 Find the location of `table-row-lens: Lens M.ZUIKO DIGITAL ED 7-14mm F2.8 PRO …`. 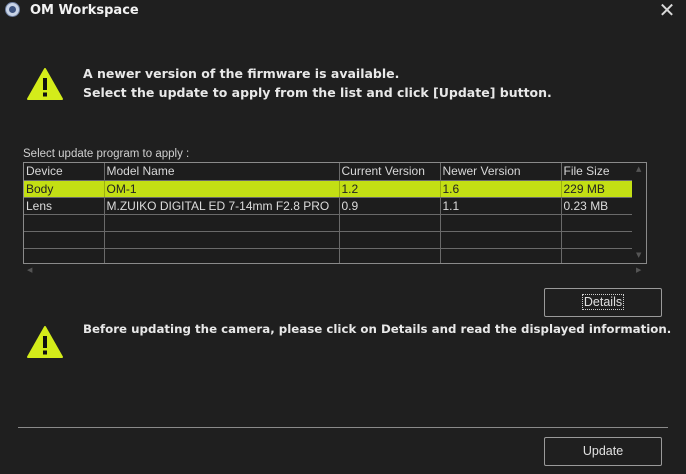

table-row-lens: Lens M.ZUIKO DIGITAL ED 7-14mm F2.8 PRO … is located at coordinates (329, 206).